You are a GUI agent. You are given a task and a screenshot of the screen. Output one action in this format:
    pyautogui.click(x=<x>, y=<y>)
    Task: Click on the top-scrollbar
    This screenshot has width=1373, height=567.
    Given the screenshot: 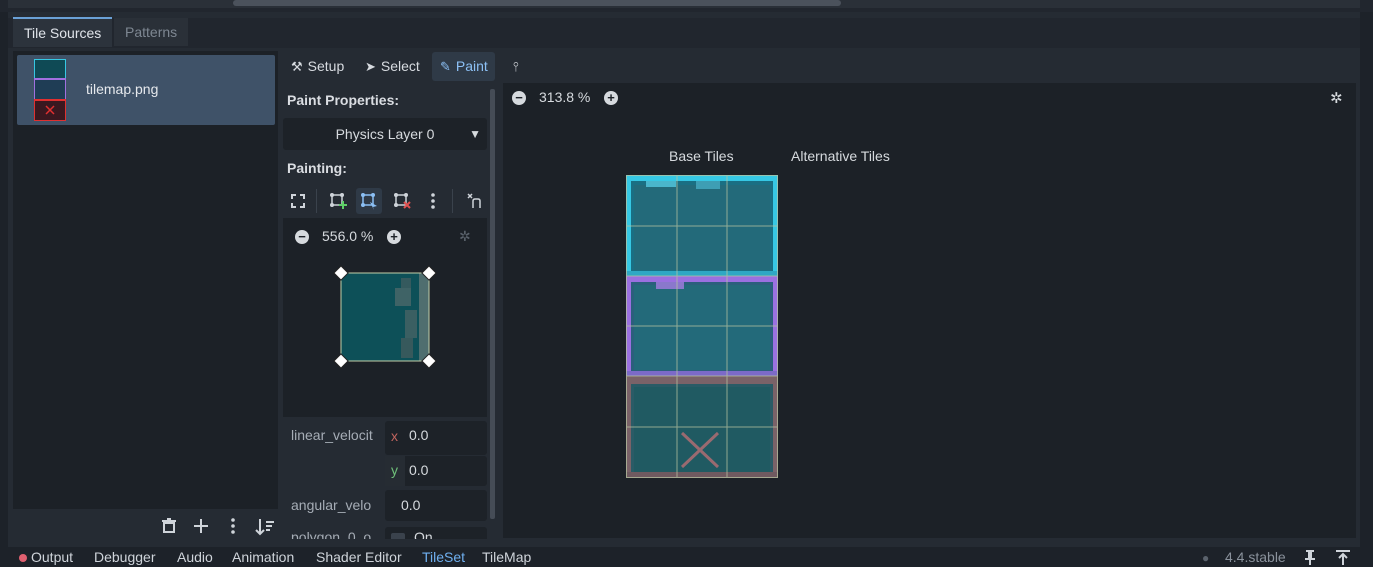 What is the action you would take?
    pyautogui.click(x=686, y=6)
    